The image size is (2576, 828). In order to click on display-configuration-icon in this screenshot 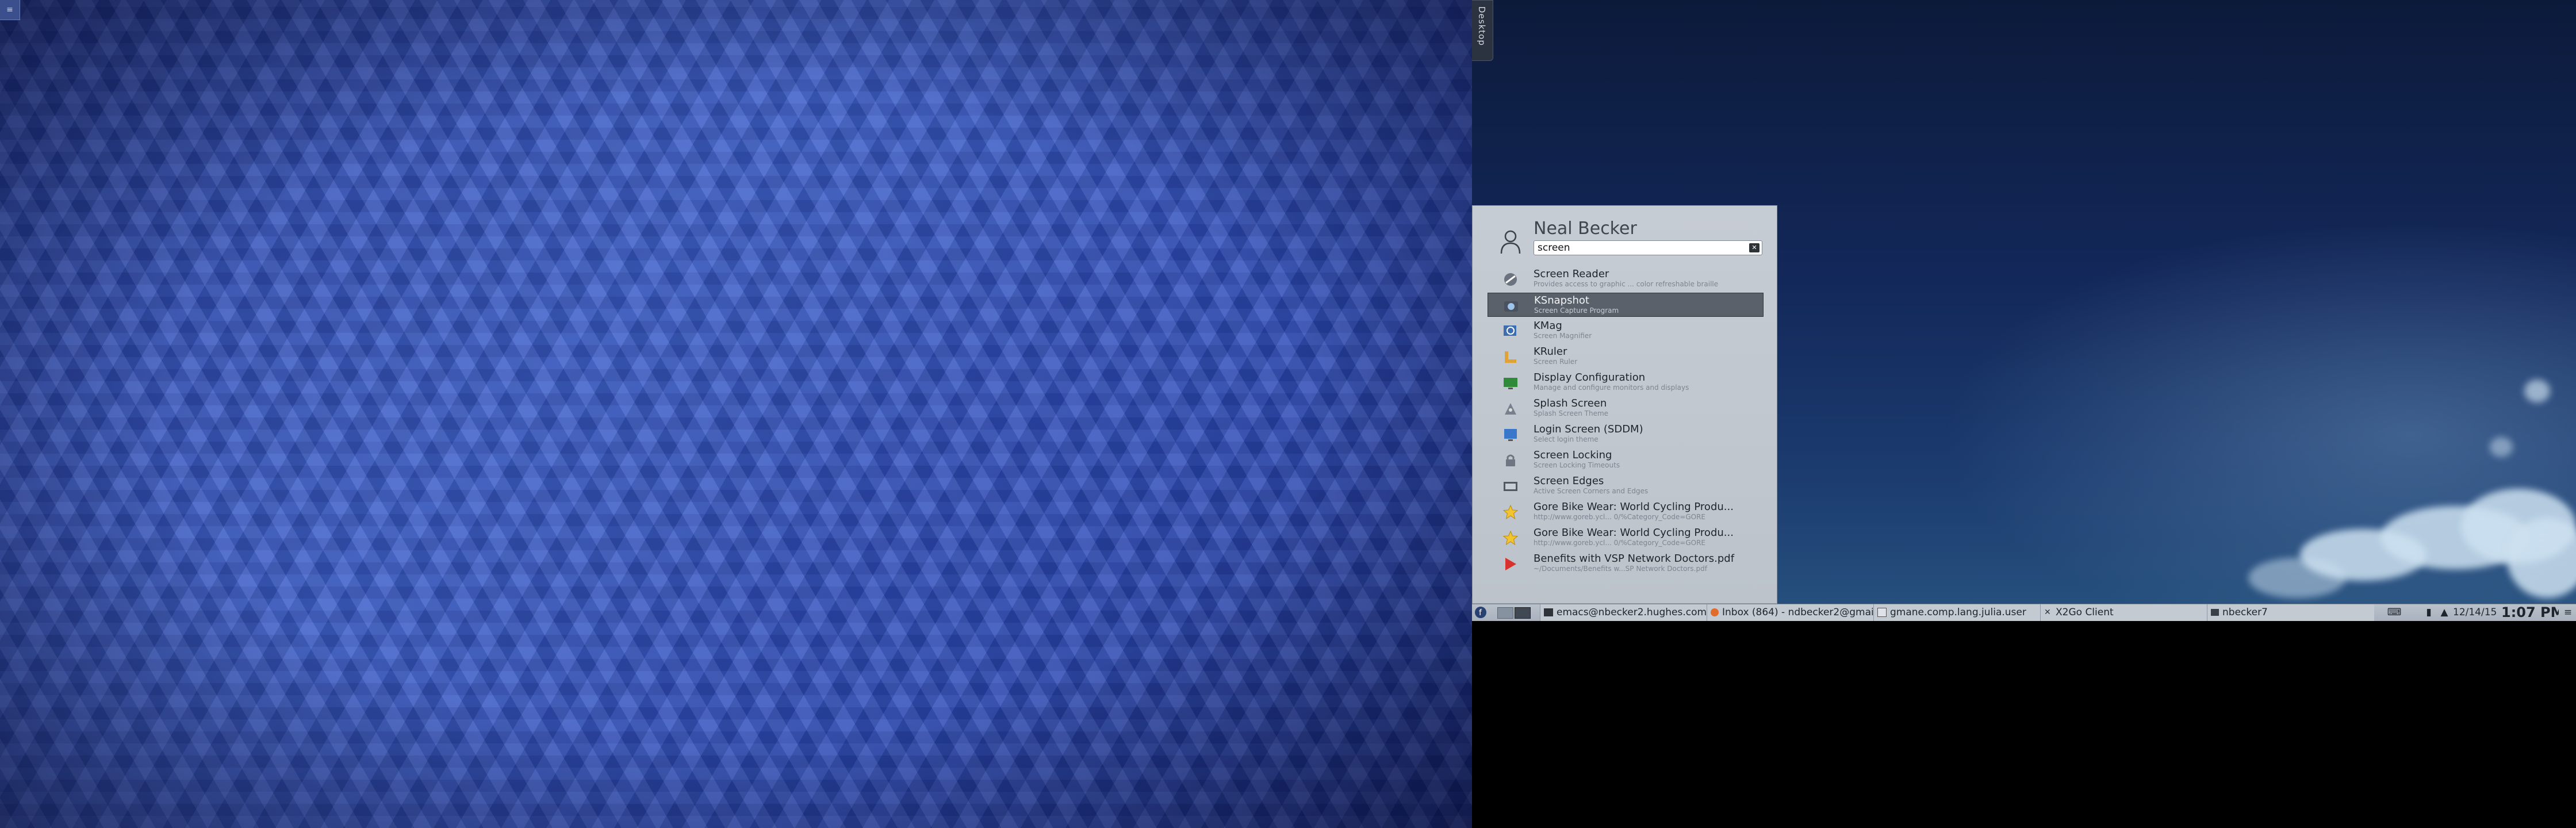, I will do `click(1510, 383)`.